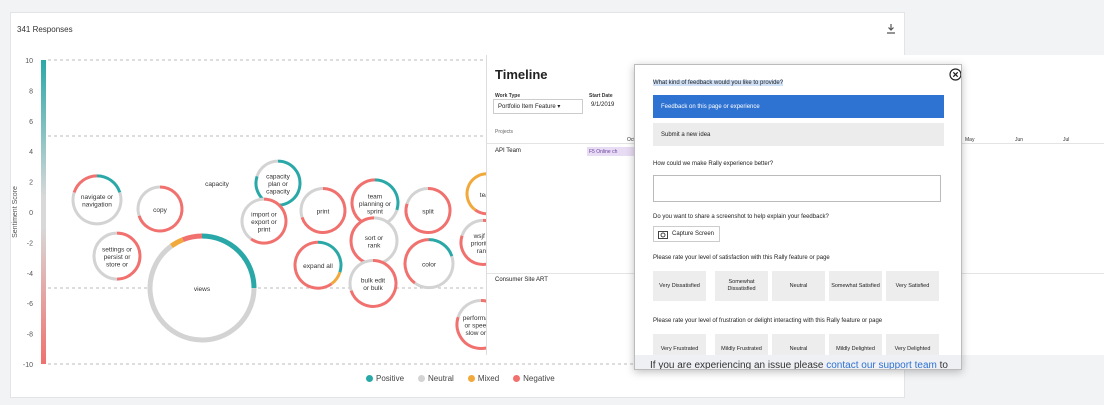 The image size is (1104, 405). Describe the element at coordinates (375, 204) in the screenshot. I see `bubble-label: planning or` at that location.